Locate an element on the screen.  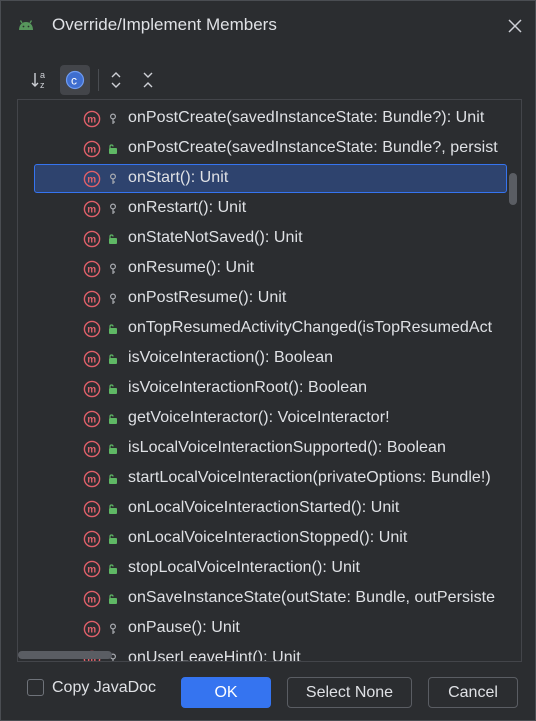
member-row: m stopLocalVoiceInteraction(): Unit is located at coordinates (262, 569).